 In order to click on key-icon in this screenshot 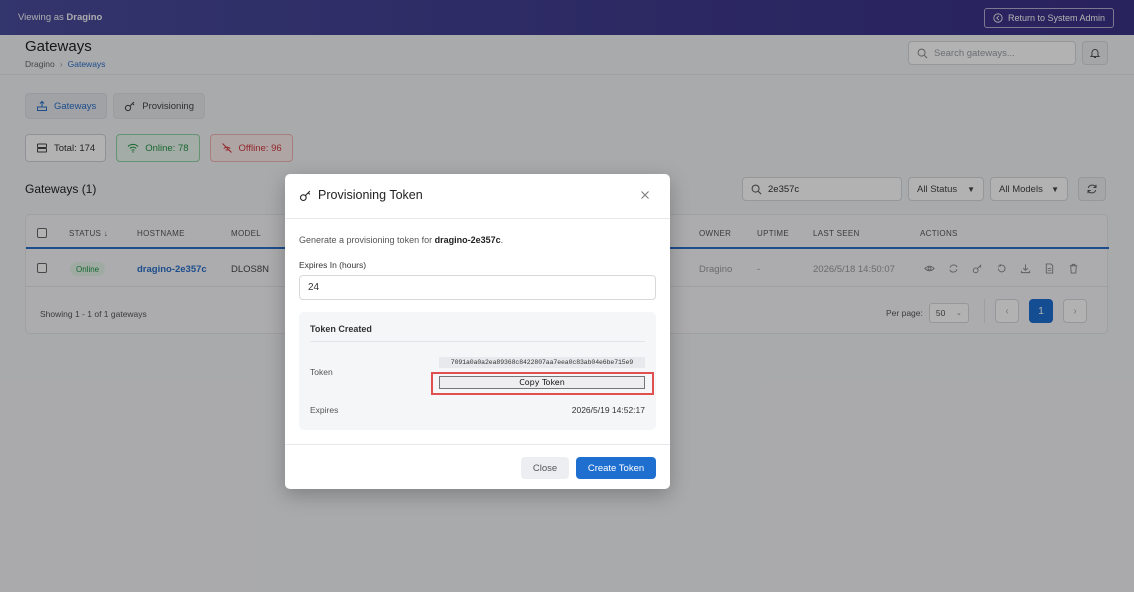, I will do `click(305, 195)`.